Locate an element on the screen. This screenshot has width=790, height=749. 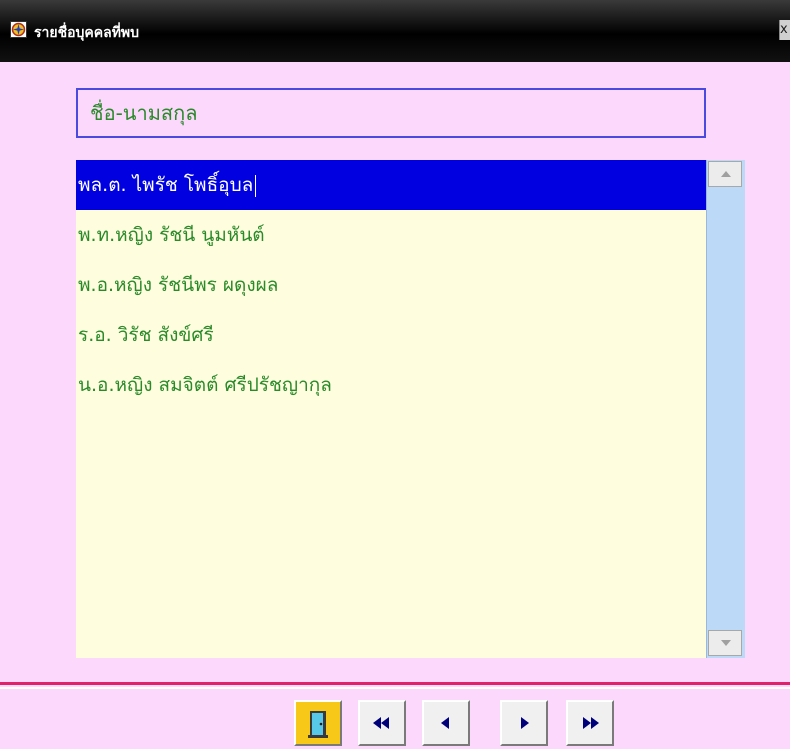
list-item: พล.ต. ไพรัช โพธิ์อุบล is located at coordinates (391, 185).